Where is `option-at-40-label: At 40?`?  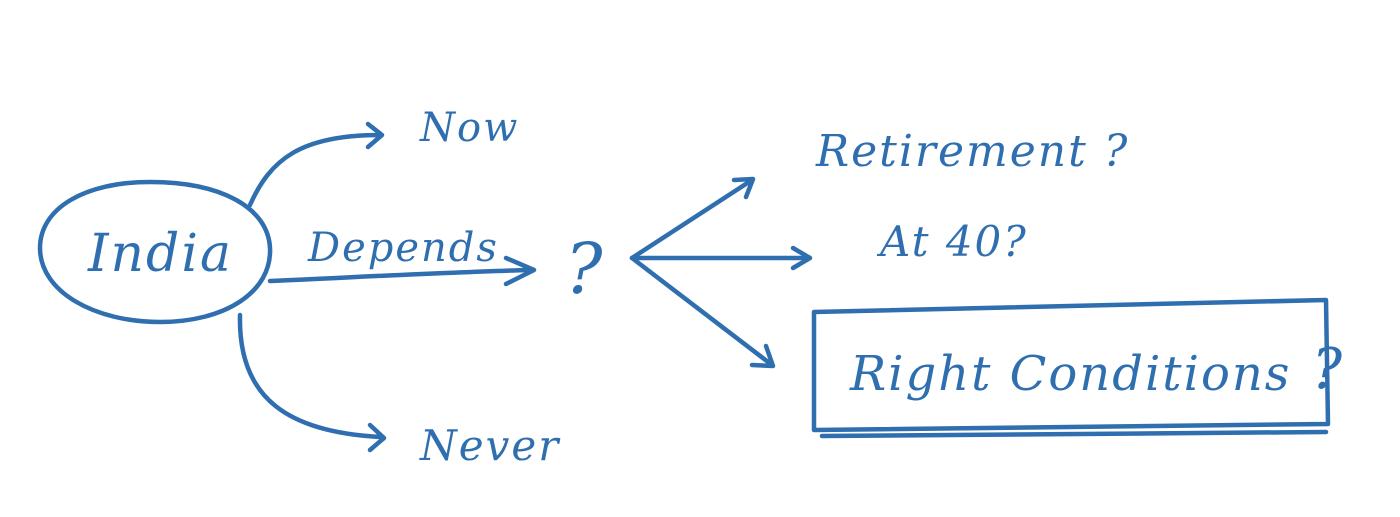
option-at-40-label: At 40? is located at coordinates (954, 241).